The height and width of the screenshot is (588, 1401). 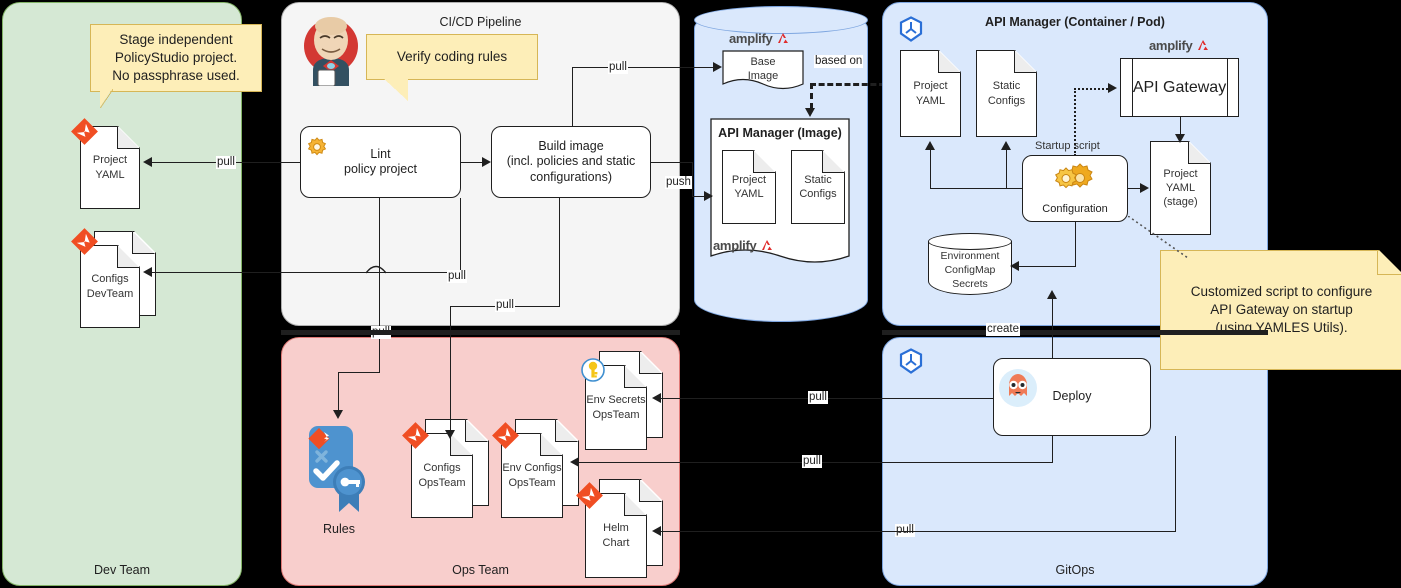 I want to click on cylinder-top-ellipse, so click(x=781, y=20).